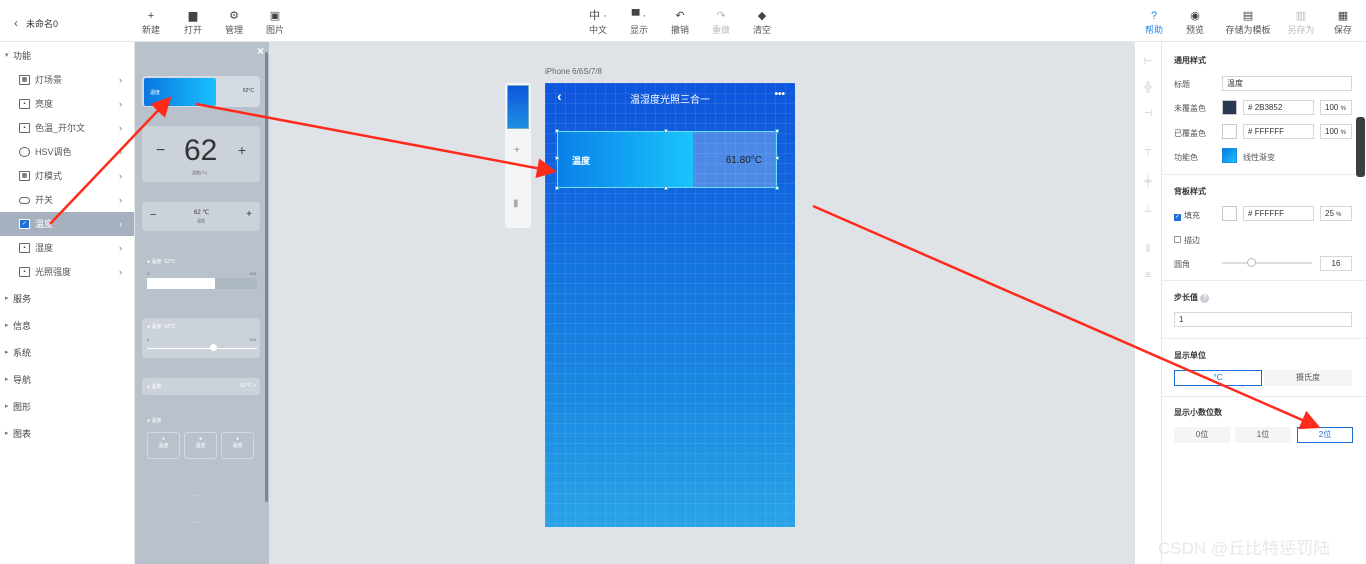 The height and width of the screenshot is (564, 1366). What do you see at coordinates (201, 216) in the screenshot?
I see `small-stepper-component: − 62 ℃ 温度 +` at bounding box center [201, 216].